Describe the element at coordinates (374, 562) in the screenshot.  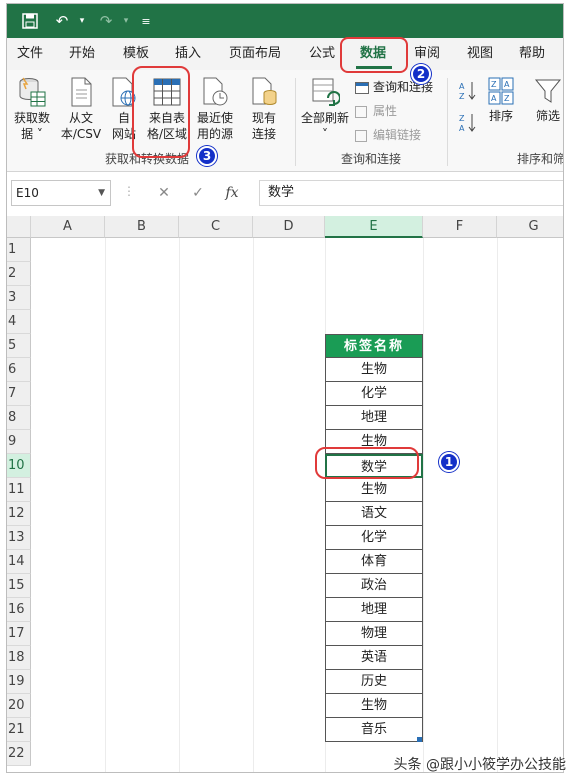
I see `table-cell: 体育` at that location.